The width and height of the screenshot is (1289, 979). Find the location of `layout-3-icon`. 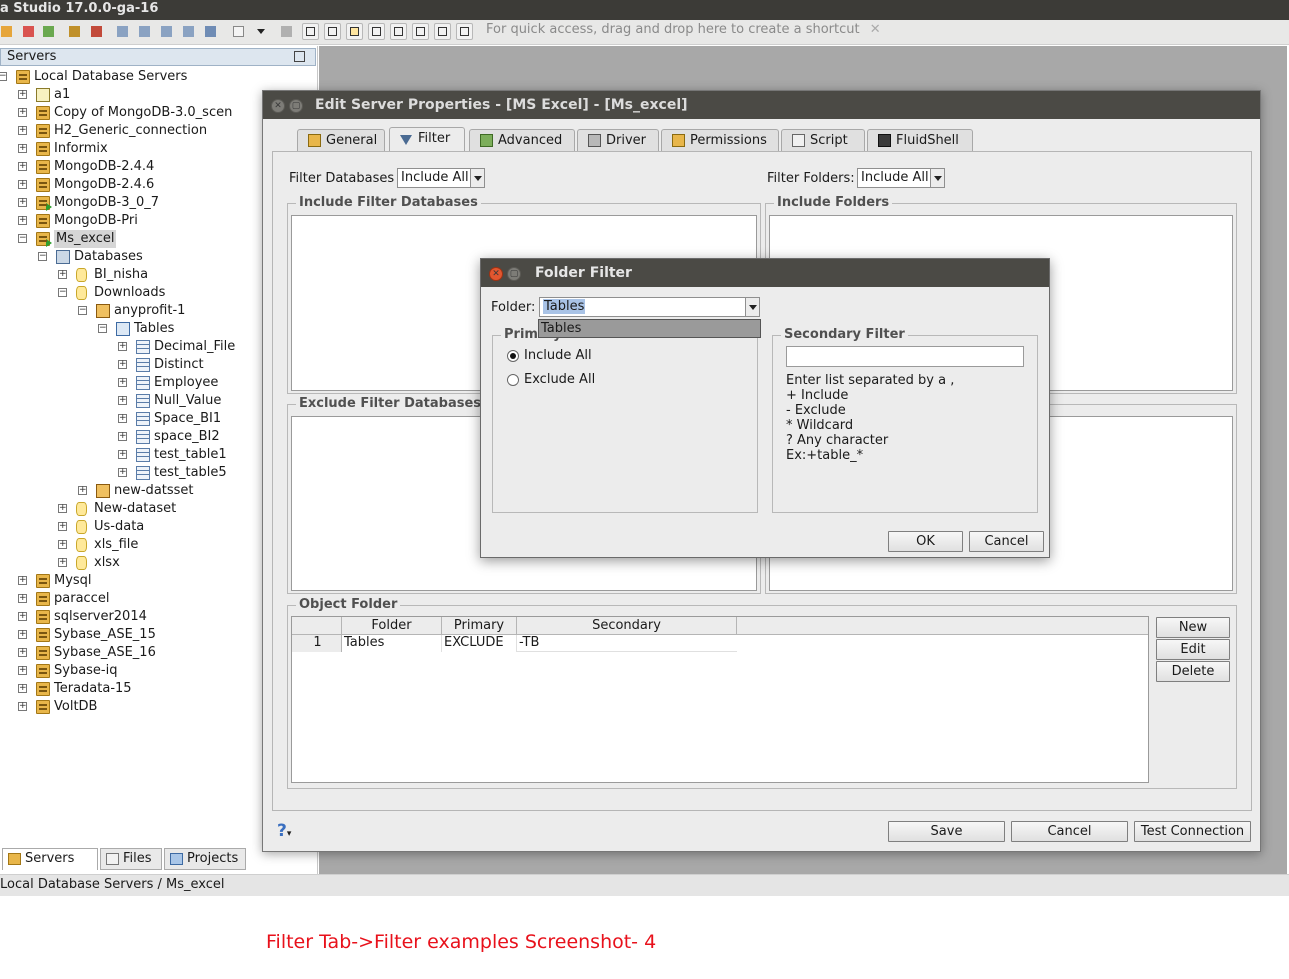

layout-3-icon is located at coordinates (354, 31).